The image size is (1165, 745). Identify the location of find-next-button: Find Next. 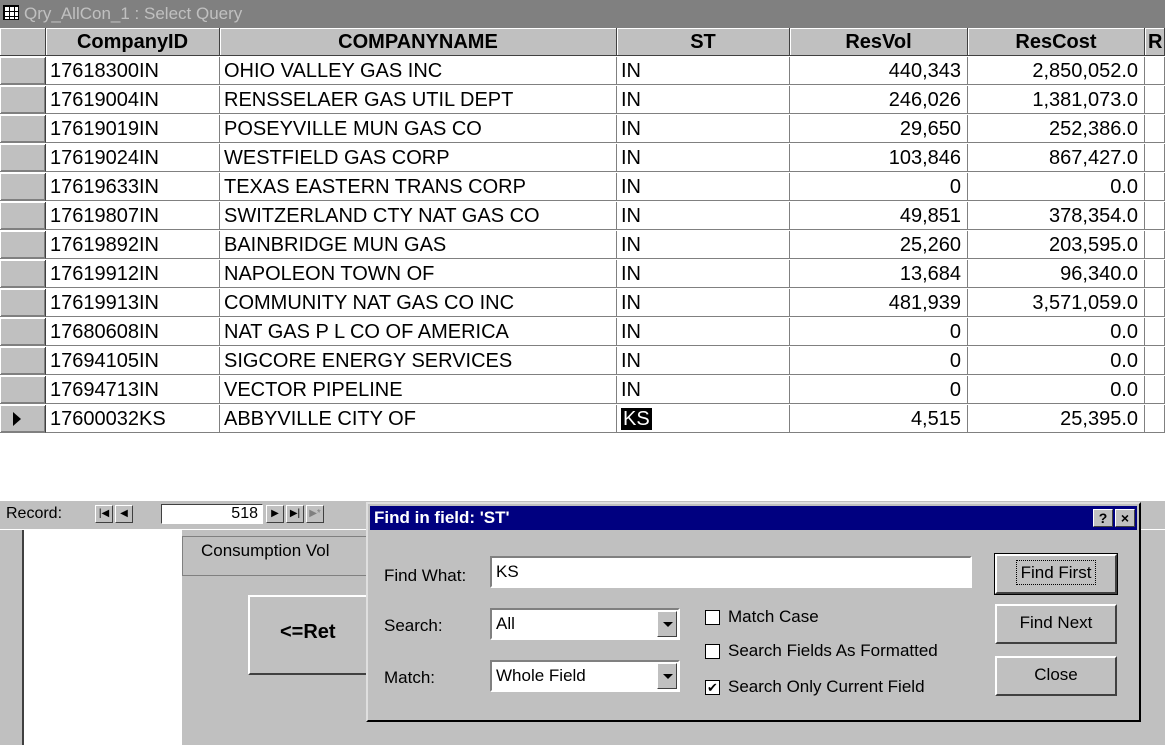
(1056, 624).